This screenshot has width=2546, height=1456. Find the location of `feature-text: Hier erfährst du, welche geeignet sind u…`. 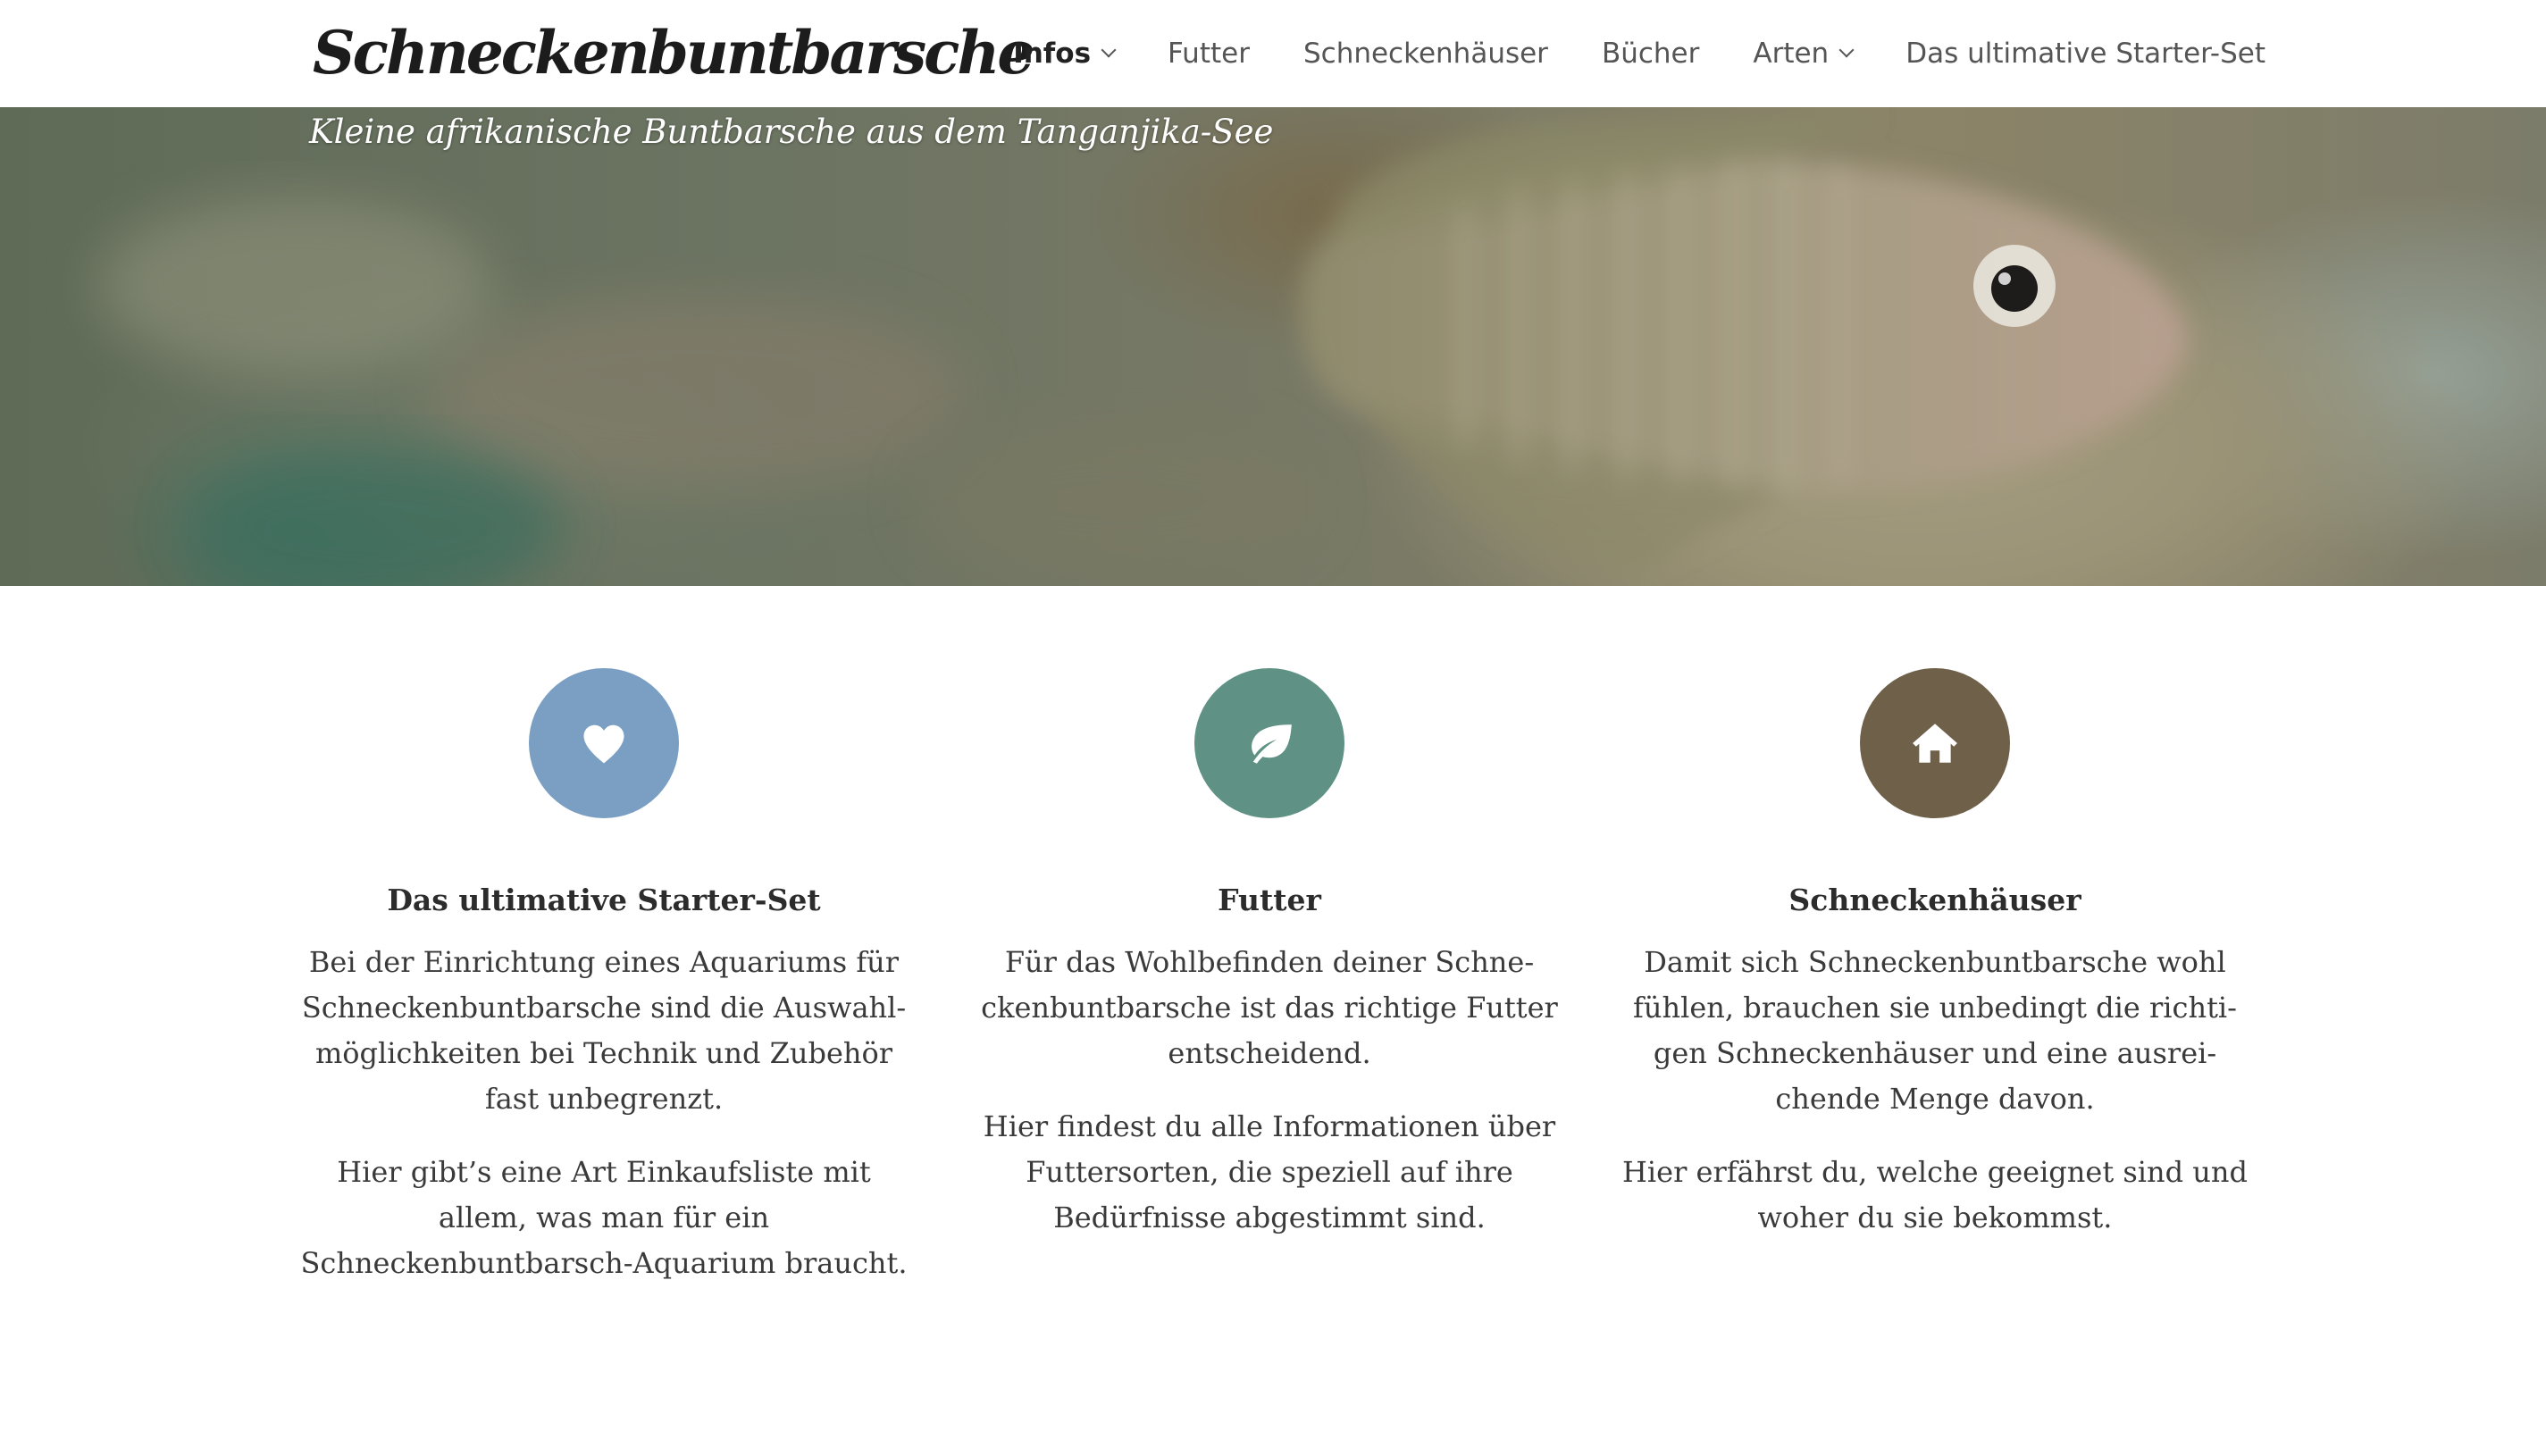

feature-text: Hier erfährst du, welche geeignet sind u… is located at coordinates (1935, 1194).